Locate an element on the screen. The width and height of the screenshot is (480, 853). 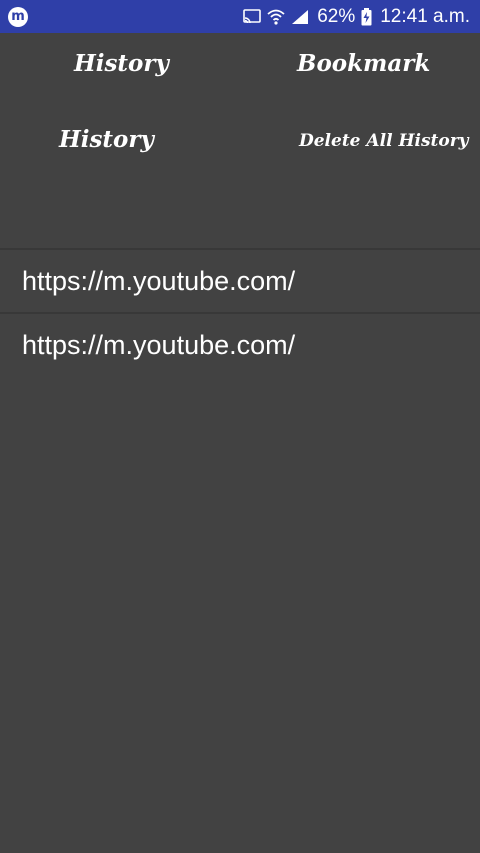
wifi-icon is located at coordinates (276, 17).